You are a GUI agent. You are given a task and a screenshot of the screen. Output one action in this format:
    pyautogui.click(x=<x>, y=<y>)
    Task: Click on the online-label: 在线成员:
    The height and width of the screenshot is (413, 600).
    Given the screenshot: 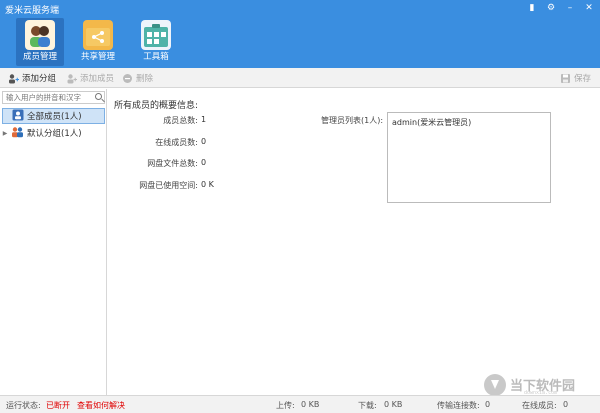 What is the action you would take?
    pyautogui.click(x=539, y=405)
    